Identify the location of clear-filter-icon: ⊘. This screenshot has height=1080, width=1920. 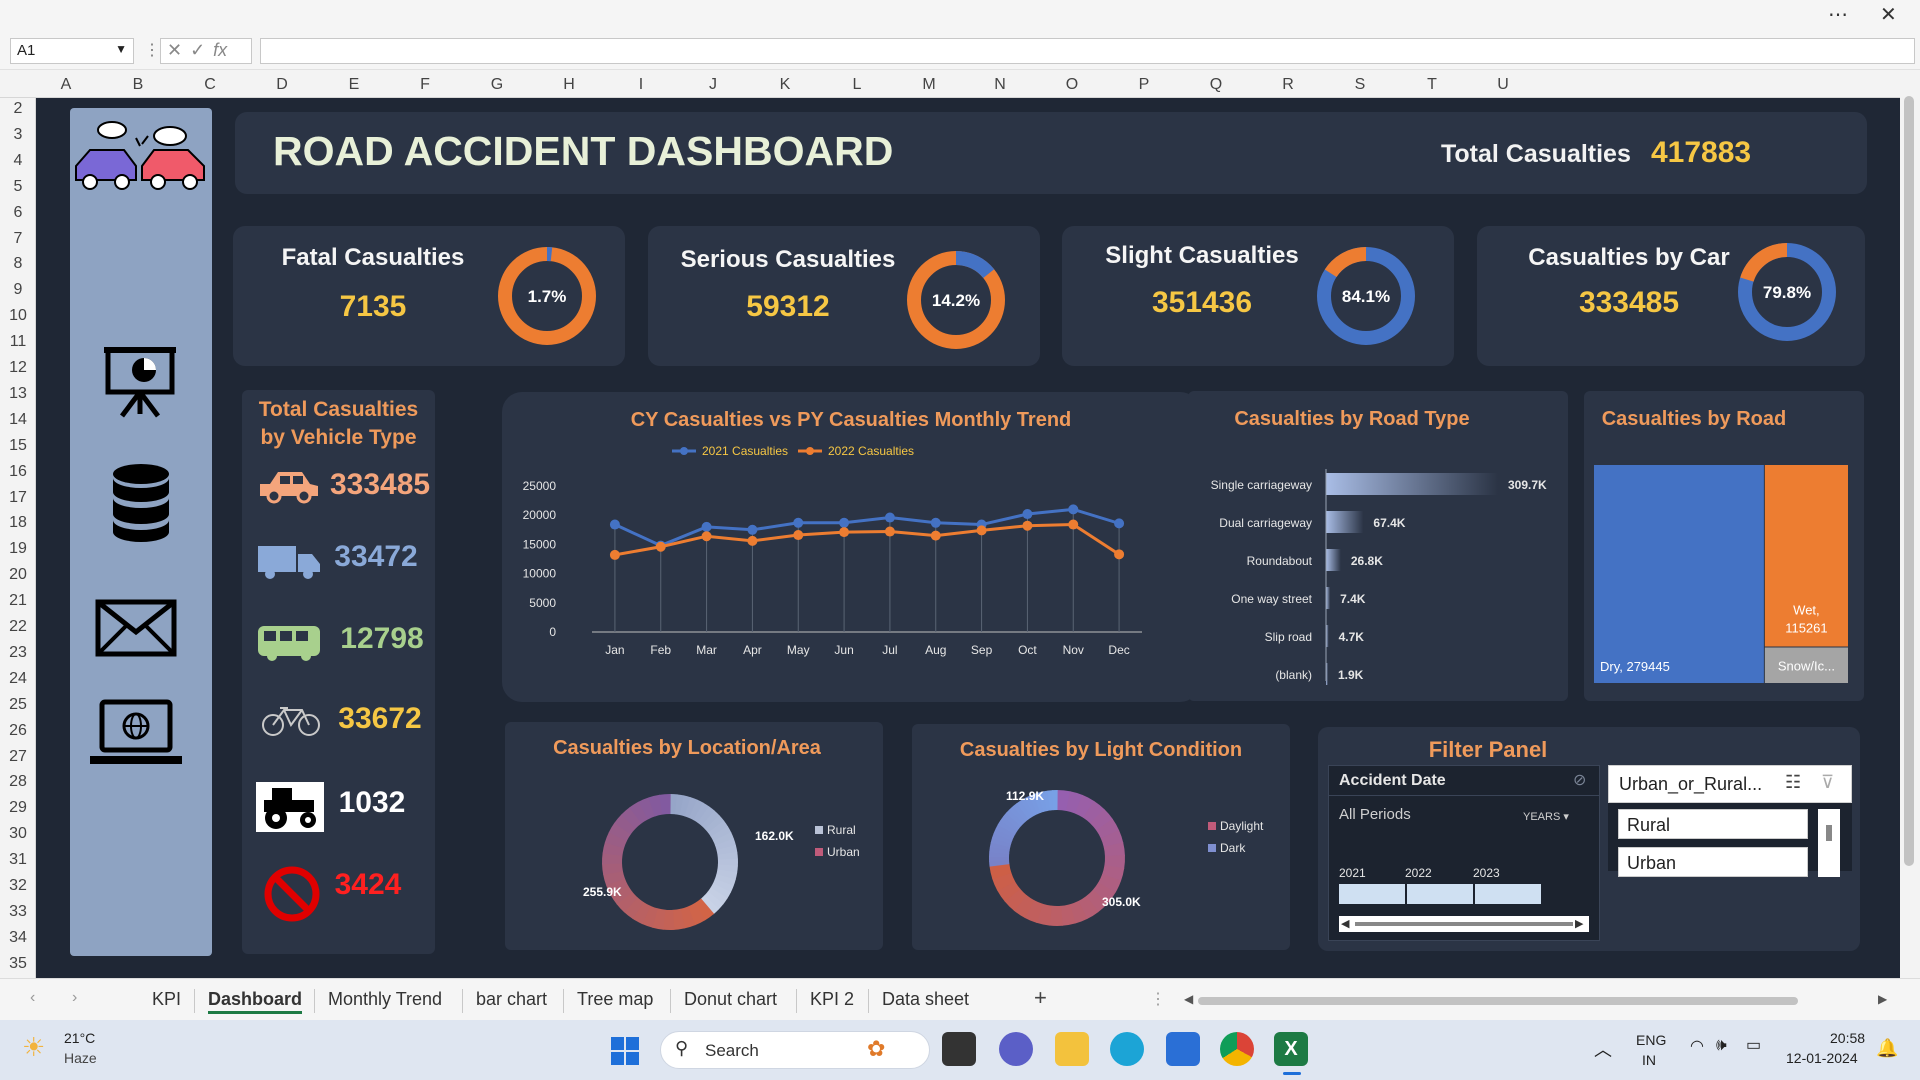
(1579, 780).